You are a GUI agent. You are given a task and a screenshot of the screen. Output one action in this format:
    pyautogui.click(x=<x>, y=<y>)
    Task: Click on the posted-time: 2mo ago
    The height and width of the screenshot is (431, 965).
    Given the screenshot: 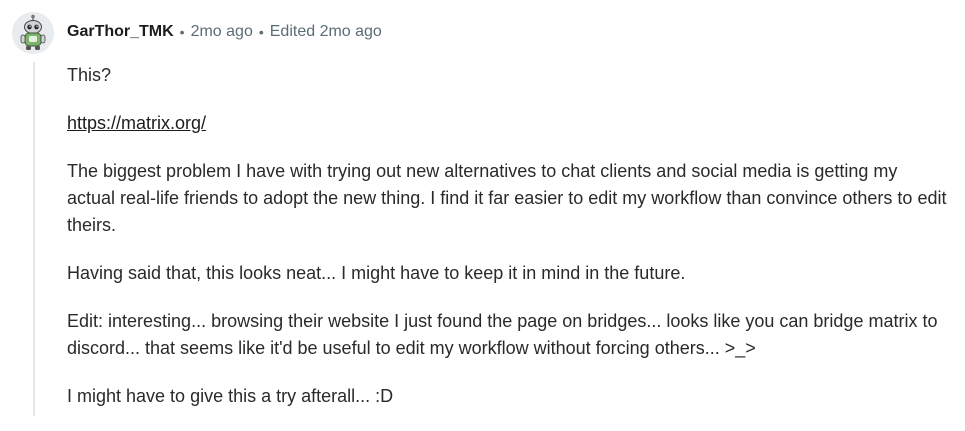 What is the action you would take?
    pyautogui.click(x=222, y=32)
    